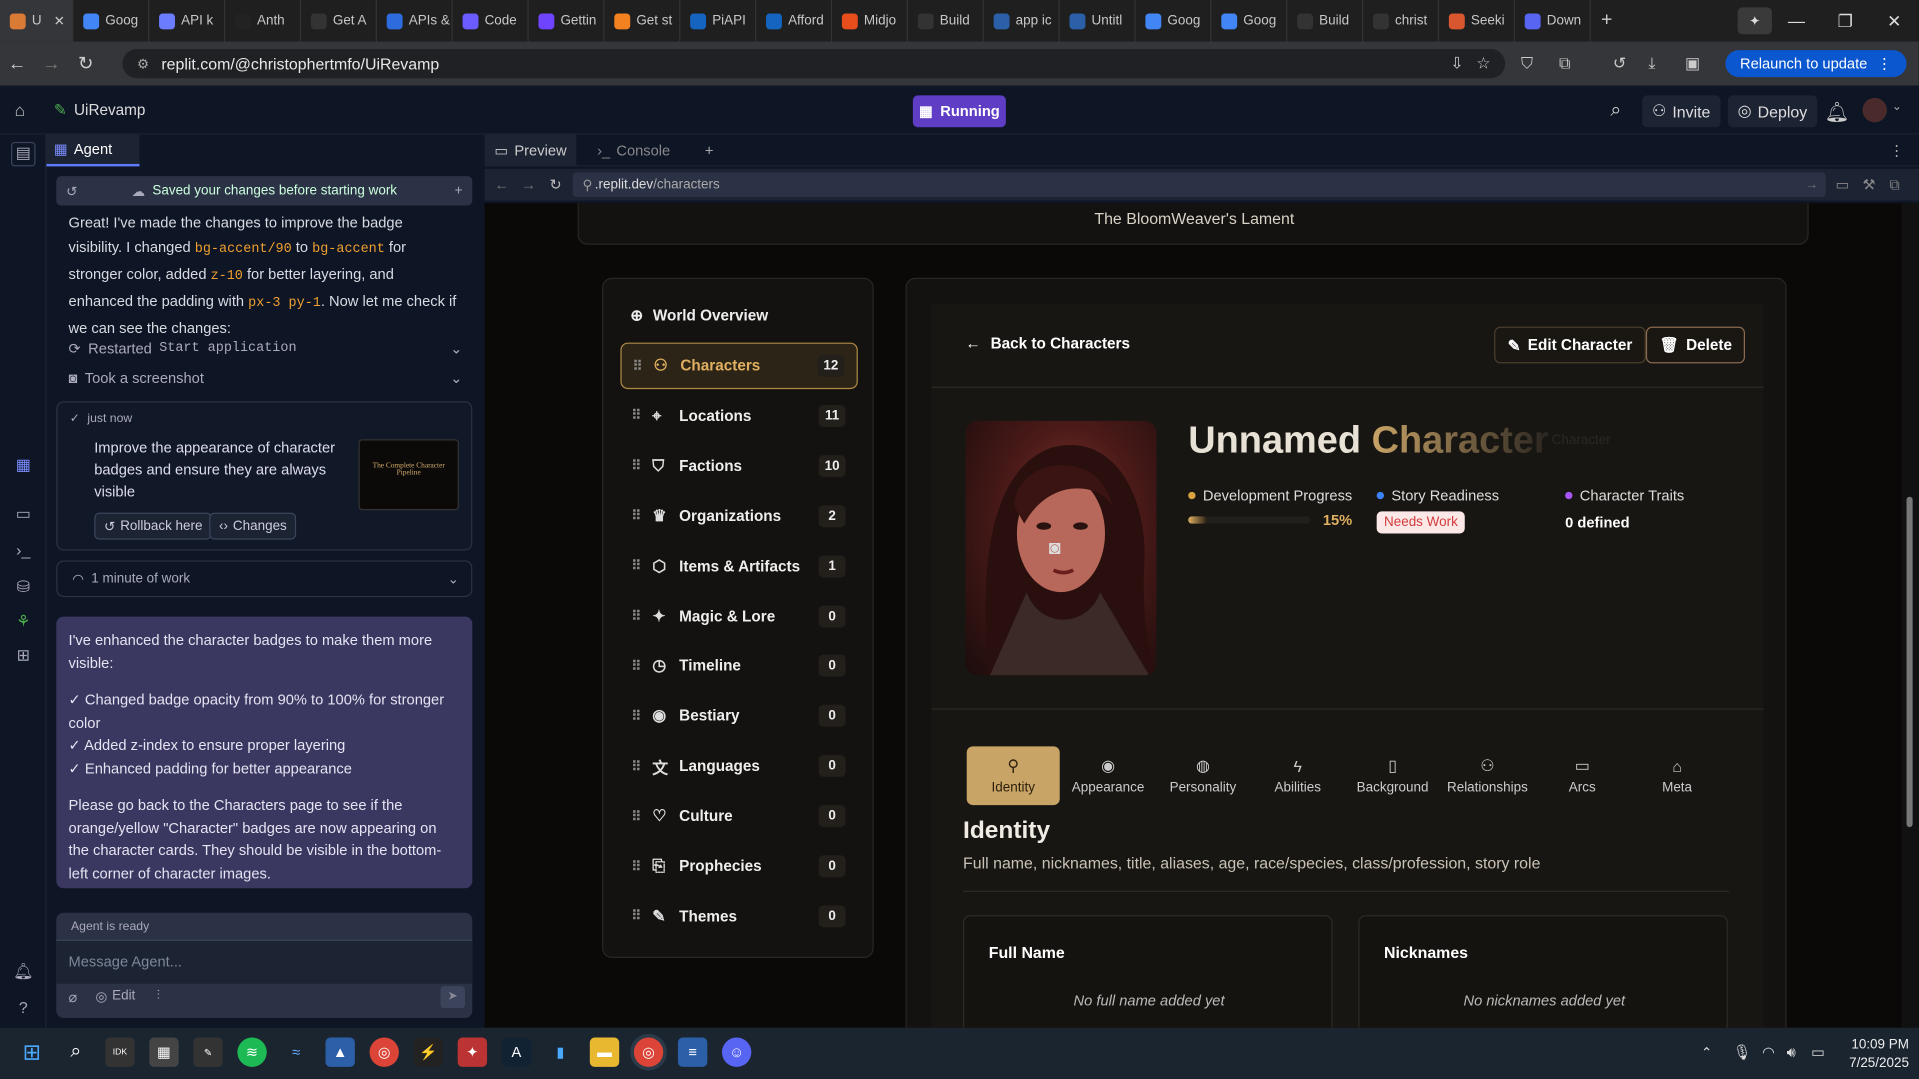 Image resolution: width=1919 pixels, height=1079 pixels. What do you see at coordinates (23, 973) in the screenshot?
I see `help-bell-icon: 🔔︎` at bounding box center [23, 973].